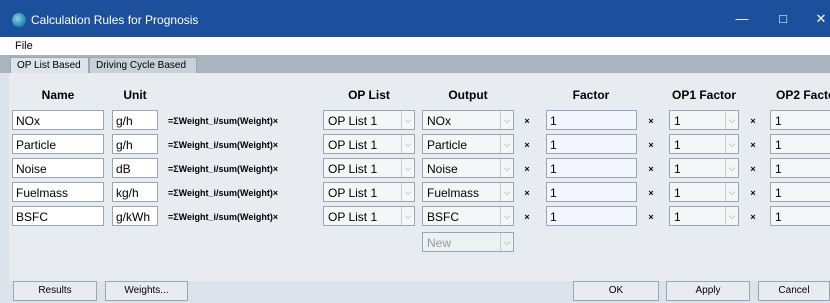 Image resolution: width=830 pixels, height=303 pixels. What do you see at coordinates (468, 168) in the screenshot?
I see `output-select: Noise ⌵` at bounding box center [468, 168].